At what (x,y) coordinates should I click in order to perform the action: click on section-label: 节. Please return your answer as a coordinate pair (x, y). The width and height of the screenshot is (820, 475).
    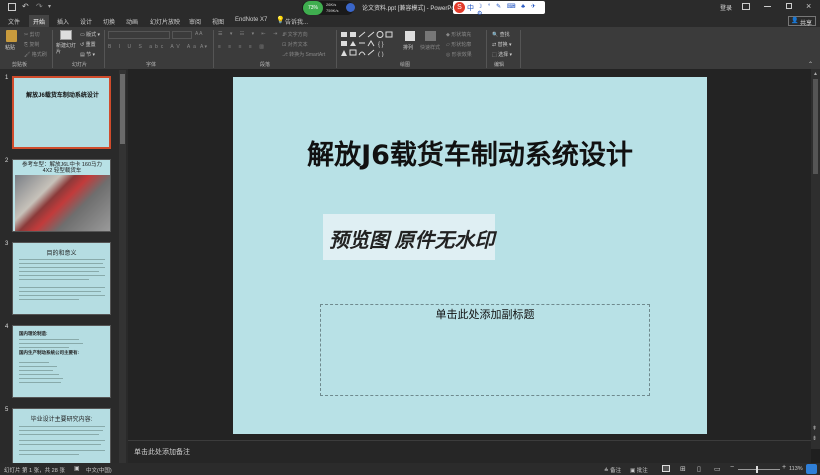
    Looking at the image, I should click on (89, 55).